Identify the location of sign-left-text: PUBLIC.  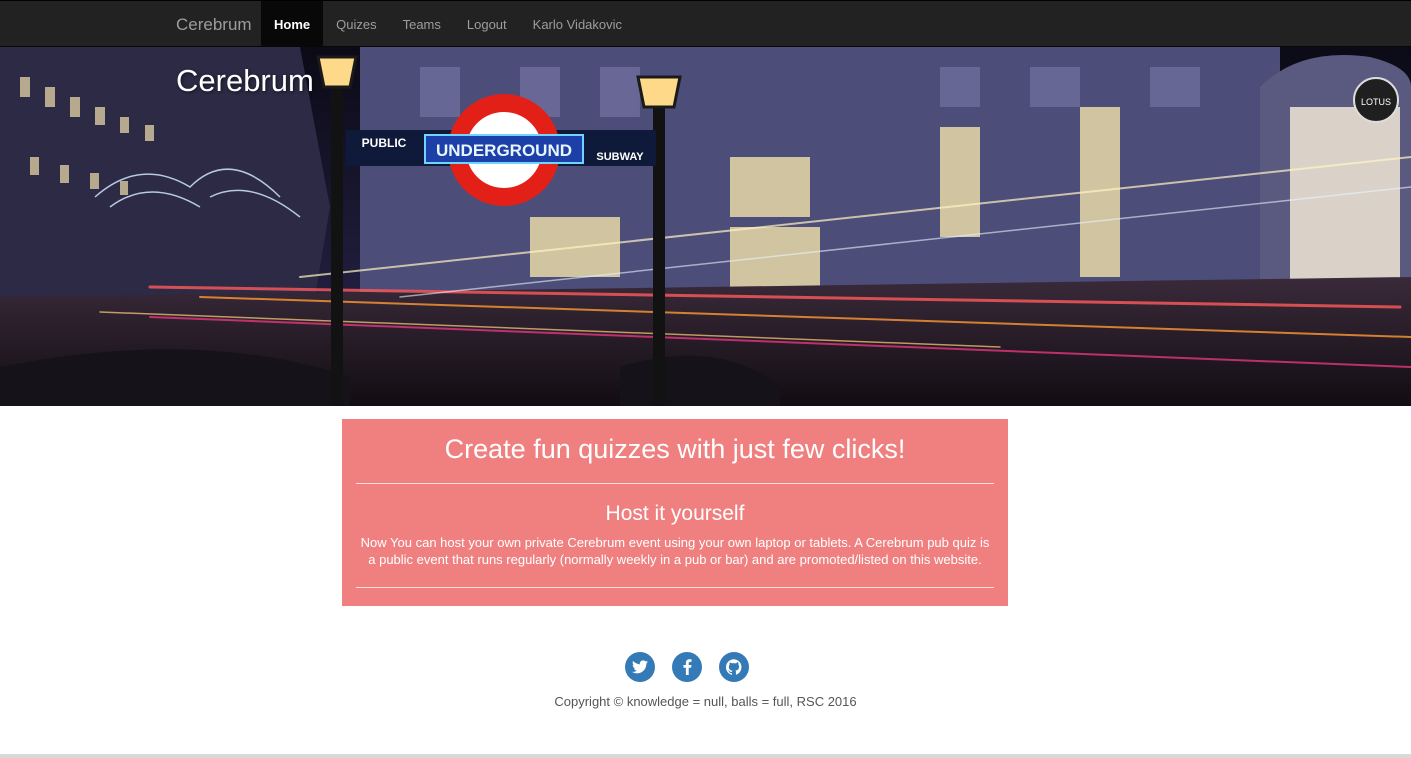
(384, 143).